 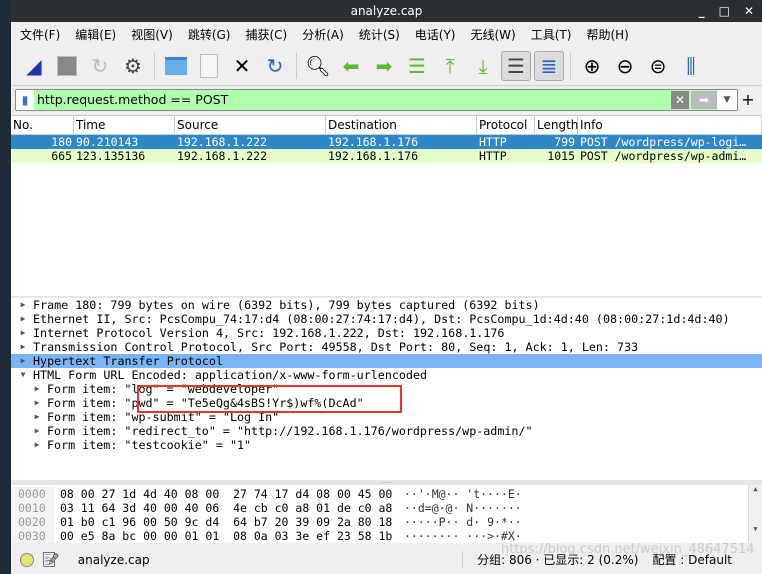 I want to click on column-header: Length, so click(x=556, y=125).